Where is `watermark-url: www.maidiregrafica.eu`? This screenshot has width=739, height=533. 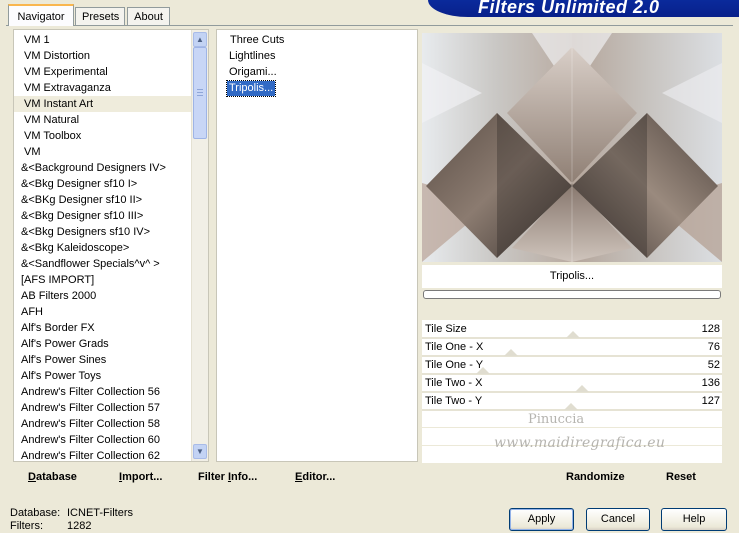
watermark-url: www.maidiregrafica.eu is located at coordinates (580, 443).